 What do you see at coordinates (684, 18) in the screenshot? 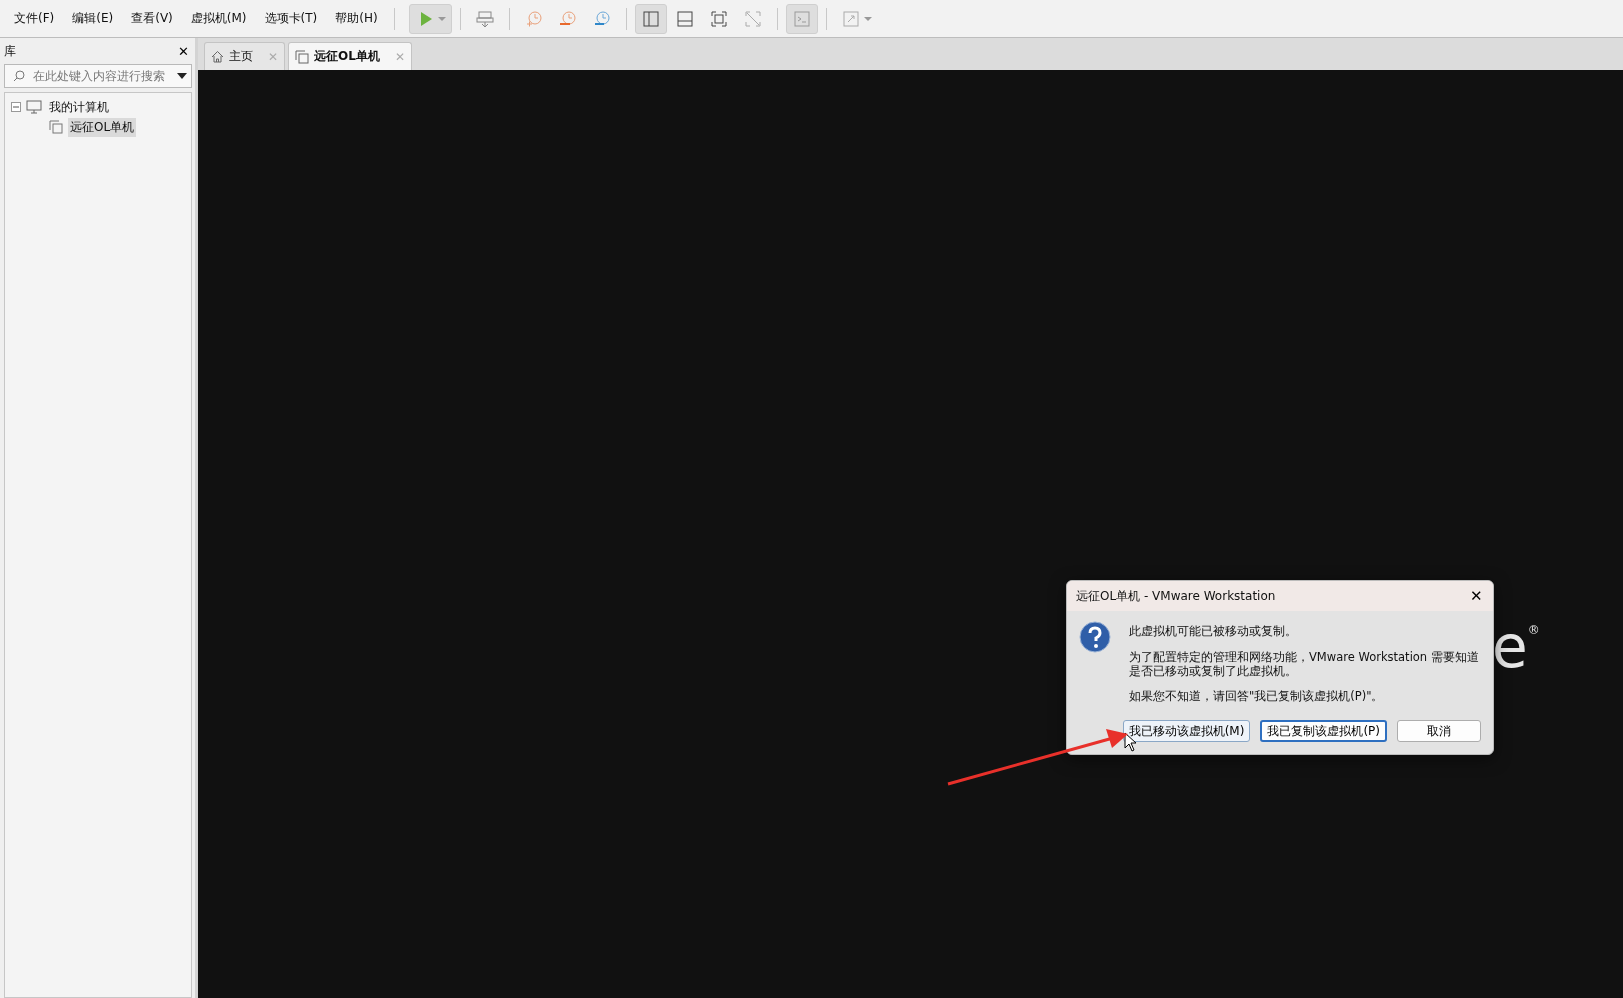
I see `panel-layout-icon` at bounding box center [684, 18].